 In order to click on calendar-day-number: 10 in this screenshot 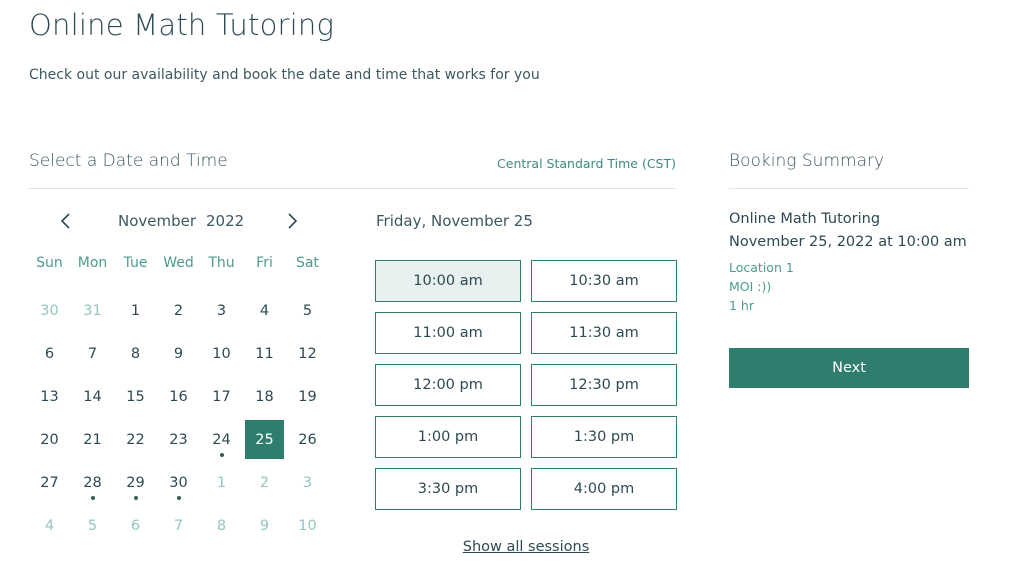, I will do `click(221, 353)`.